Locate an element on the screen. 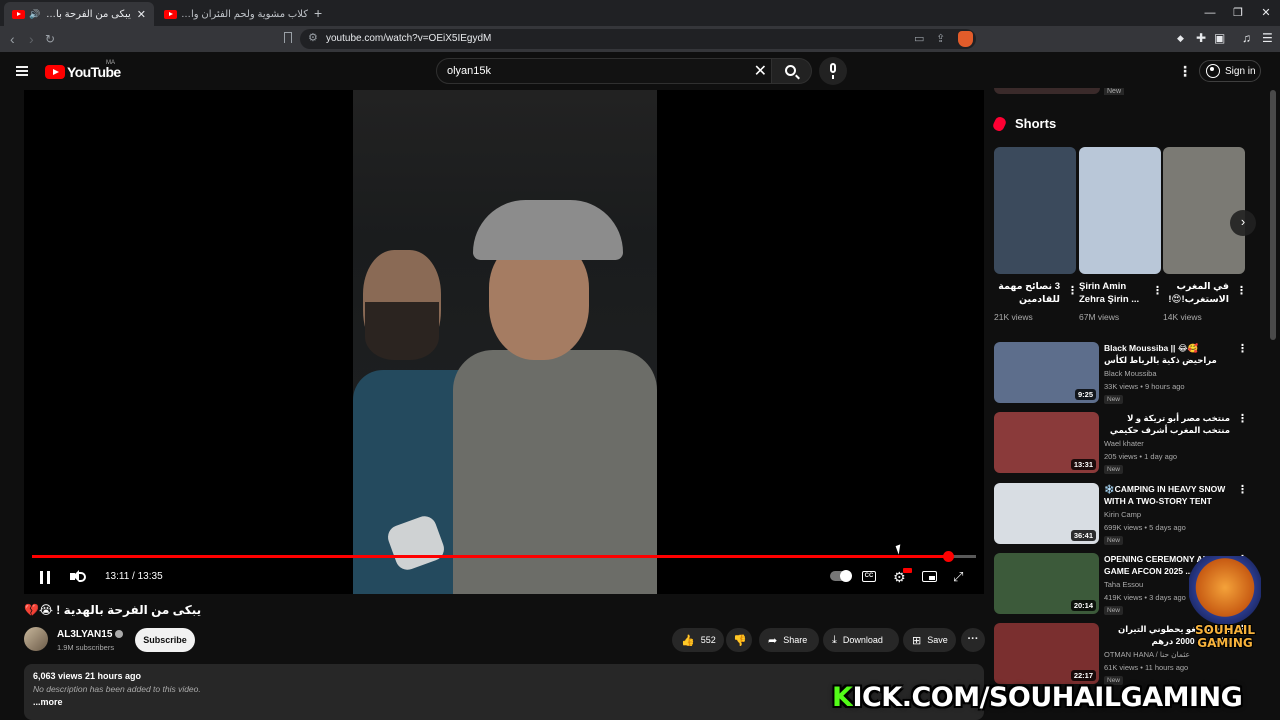 This screenshot has width=1280, height=720. miniplayer-button is located at coordinates (929, 576).